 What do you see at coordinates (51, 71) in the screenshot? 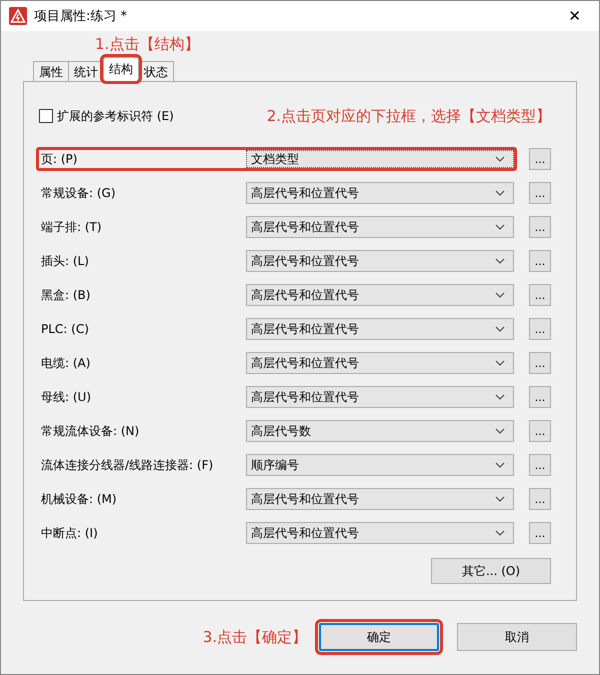
I see `tab: 属性` at bounding box center [51, 71].